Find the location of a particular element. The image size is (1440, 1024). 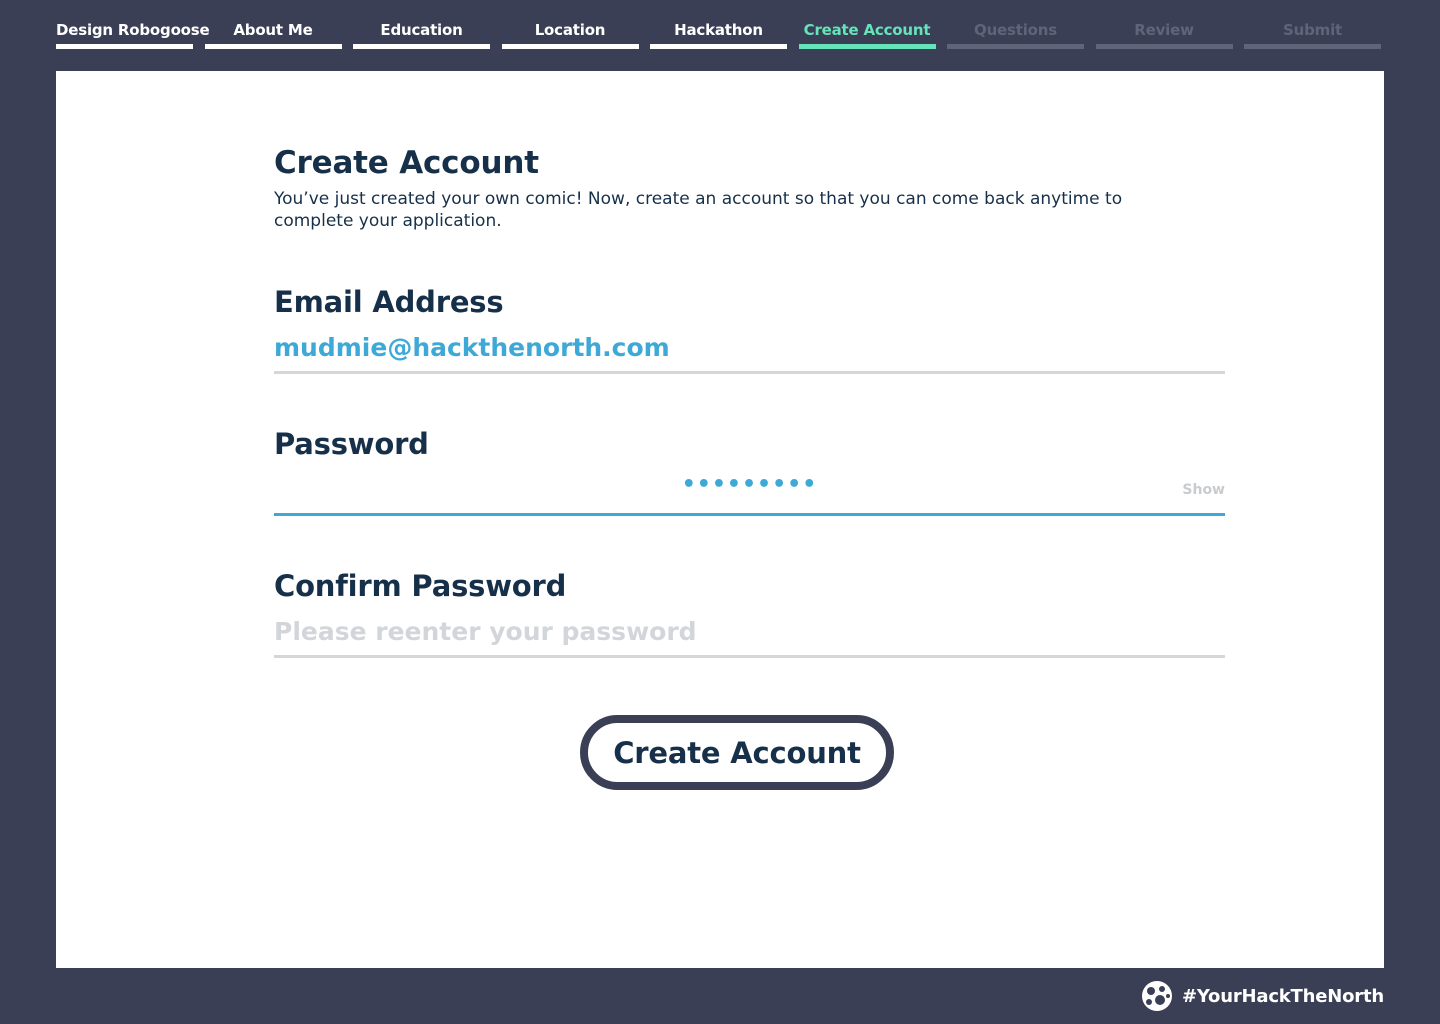

confirm-password-label: Confirm Password is located at coordinates (420, 586).